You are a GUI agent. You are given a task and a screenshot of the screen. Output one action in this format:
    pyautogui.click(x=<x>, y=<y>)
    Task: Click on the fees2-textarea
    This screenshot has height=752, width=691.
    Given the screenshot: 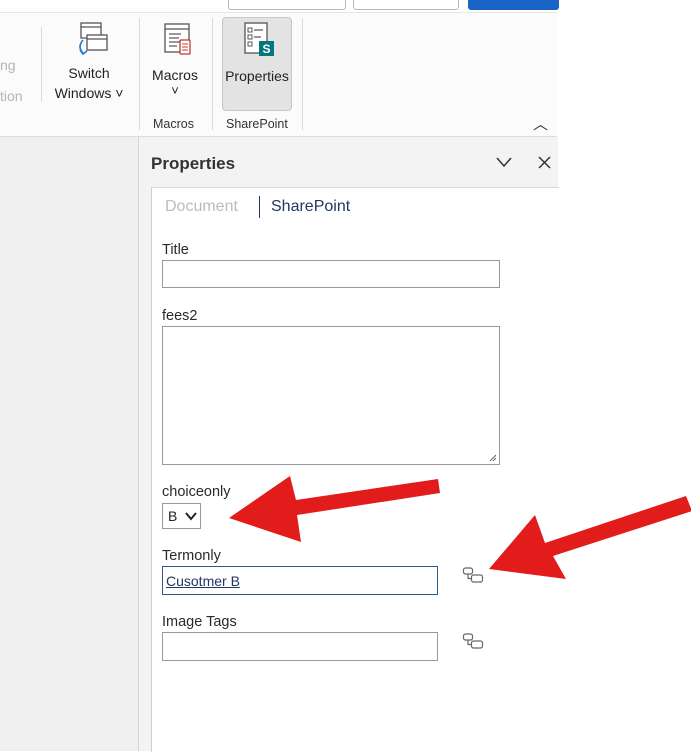 What is the action you would take?
    pyautogui.click(x=331, y=395)
    